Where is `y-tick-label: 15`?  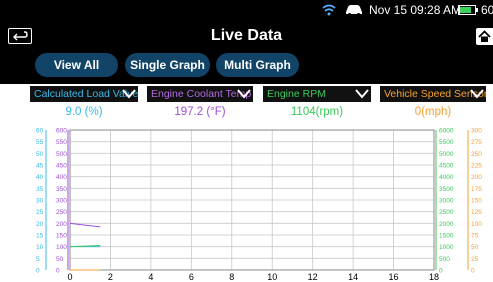
y-tick-label: 15 is located at coordinates (40, 236).